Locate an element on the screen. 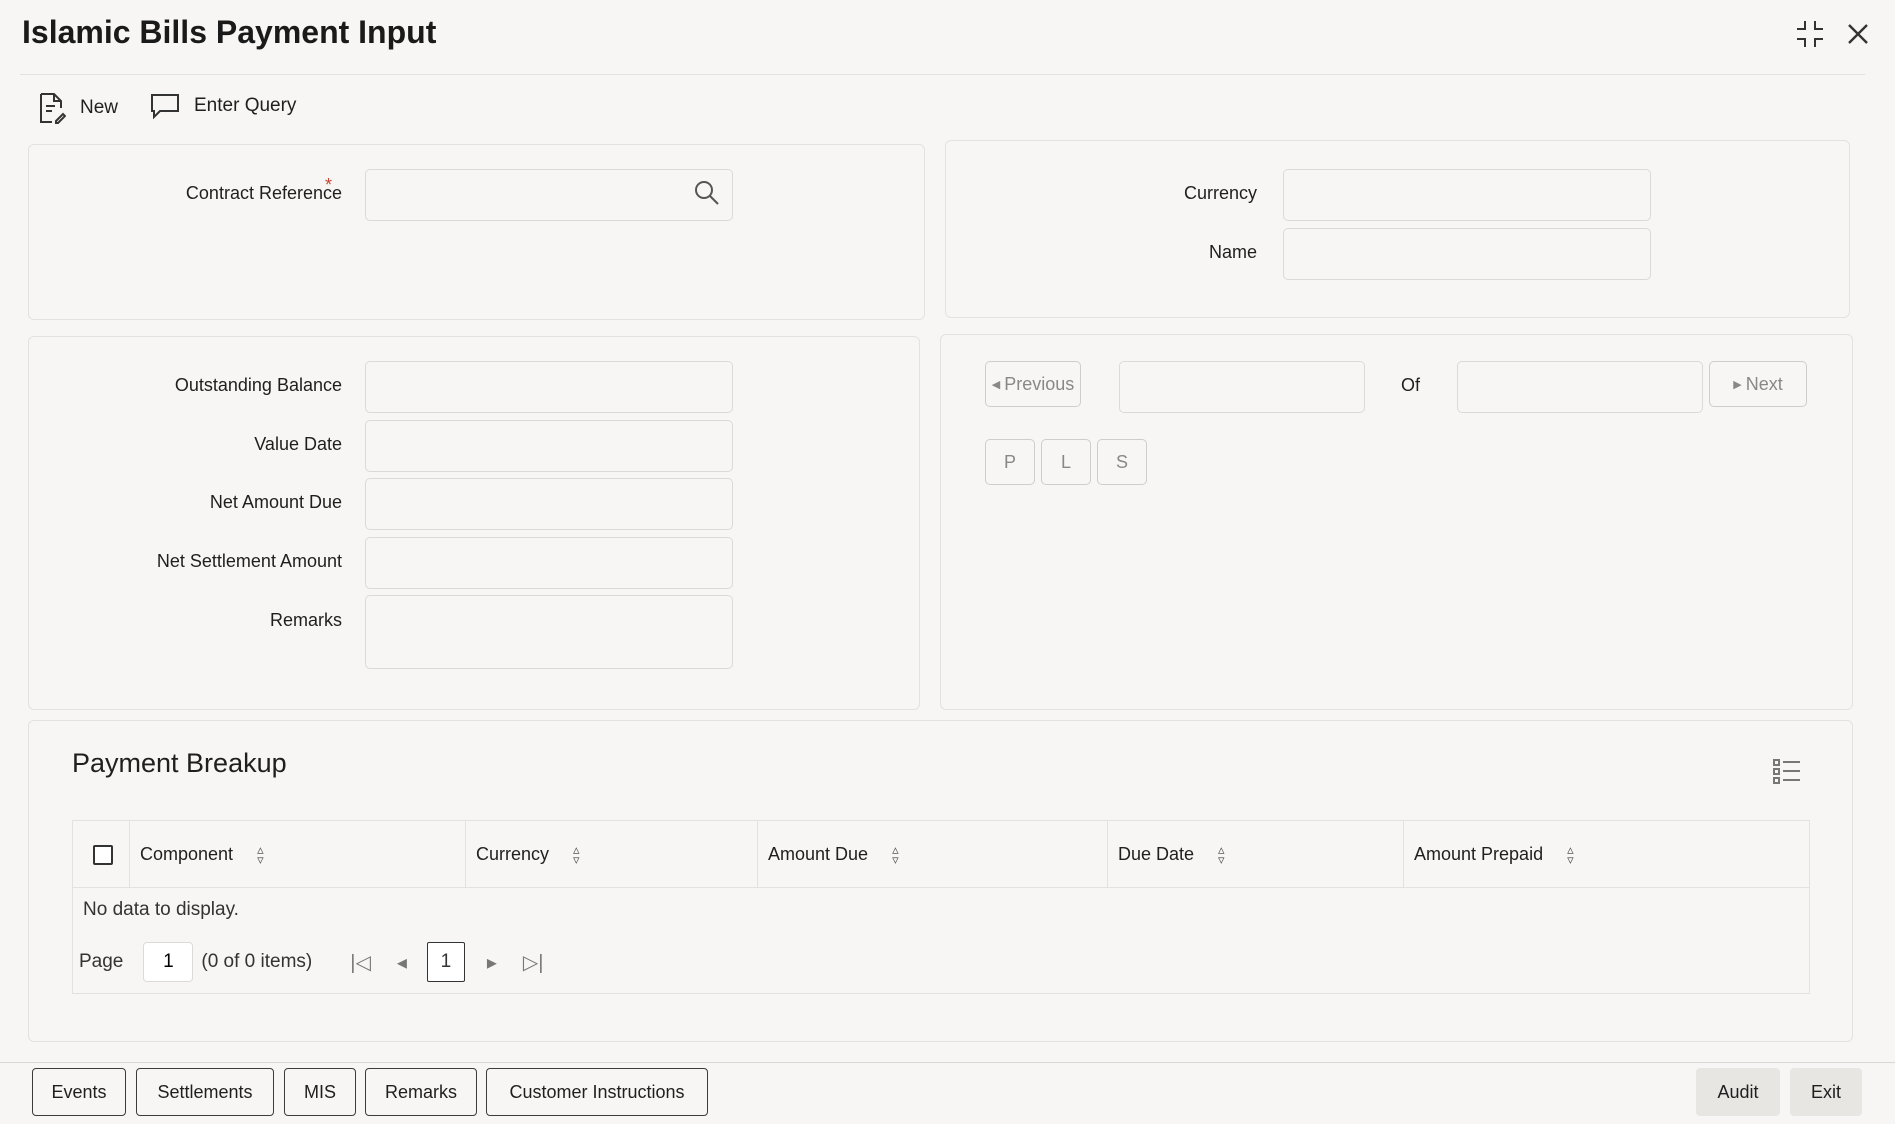 The height and width of the screenshot is (1124, 1895). next-button: ▶ Next is located at coordinates (1758, 384).